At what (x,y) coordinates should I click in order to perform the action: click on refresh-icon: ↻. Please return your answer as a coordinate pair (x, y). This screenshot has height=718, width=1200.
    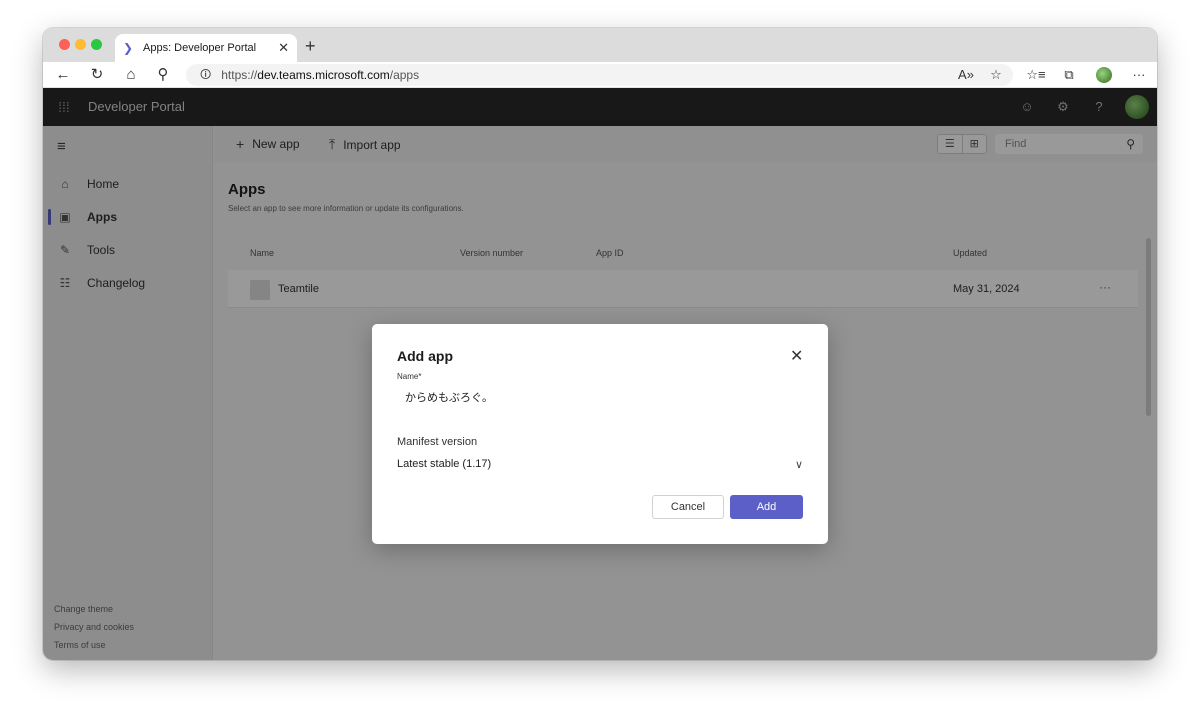
    Looking at the image, I should click on (97, 75).